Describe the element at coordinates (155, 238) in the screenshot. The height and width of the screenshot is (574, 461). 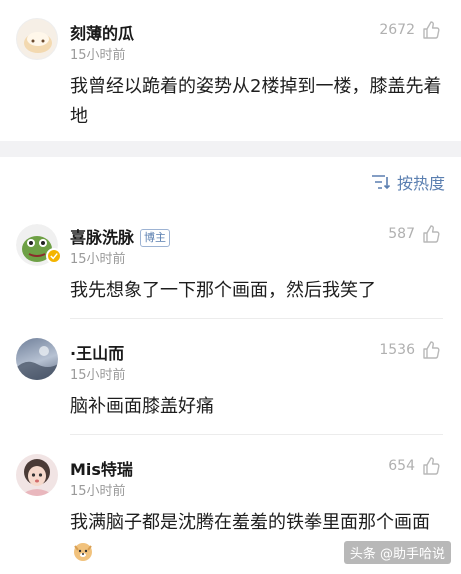
I see `author-badge: 博主` at that location.